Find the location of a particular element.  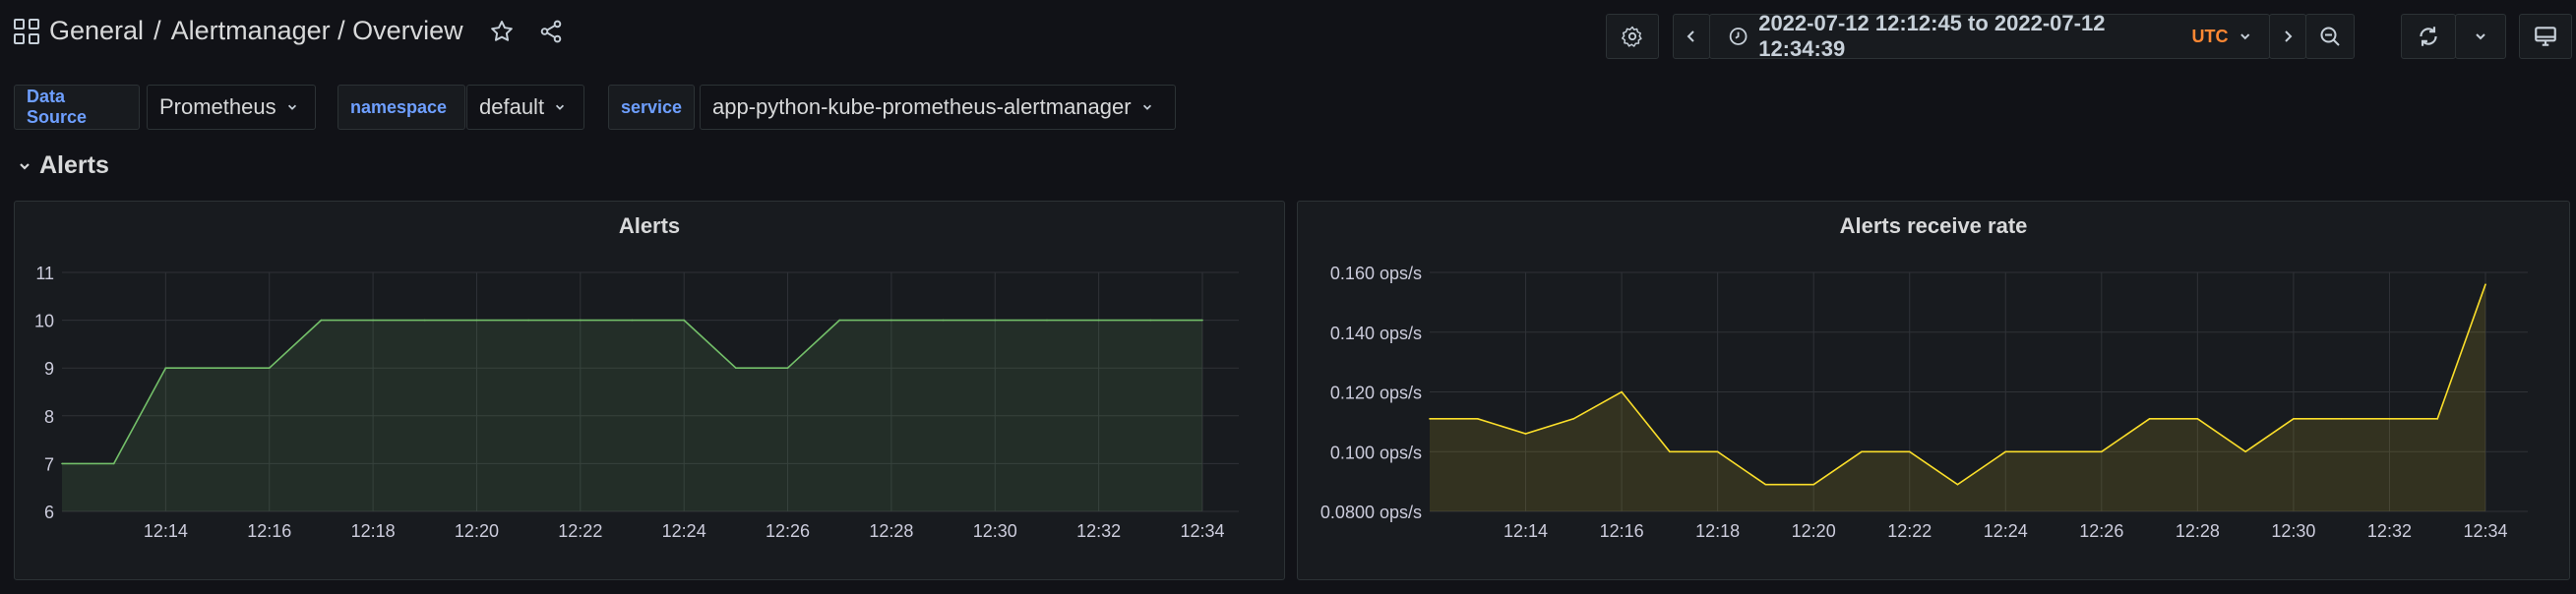

x-tick-label: 12:26 is located at coordinates (788, 531).